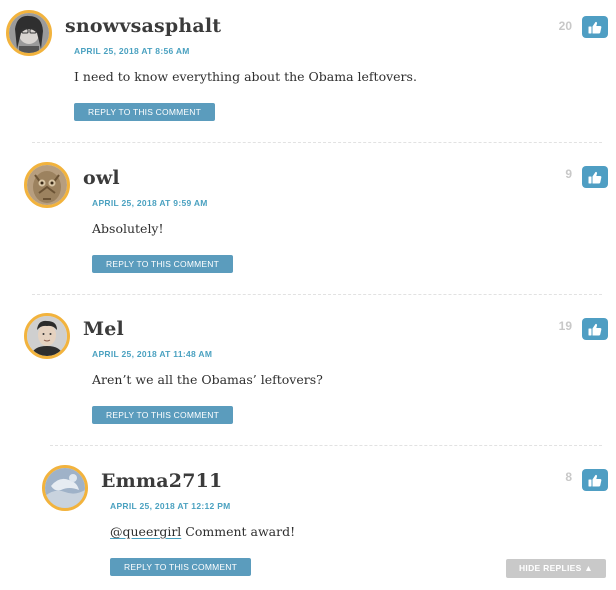  Describe the element at coordinates (150, 203) in the screenshot. I see `comment-timestamp: APRIL 25, 2018 AT 9:59 AM` at that location.